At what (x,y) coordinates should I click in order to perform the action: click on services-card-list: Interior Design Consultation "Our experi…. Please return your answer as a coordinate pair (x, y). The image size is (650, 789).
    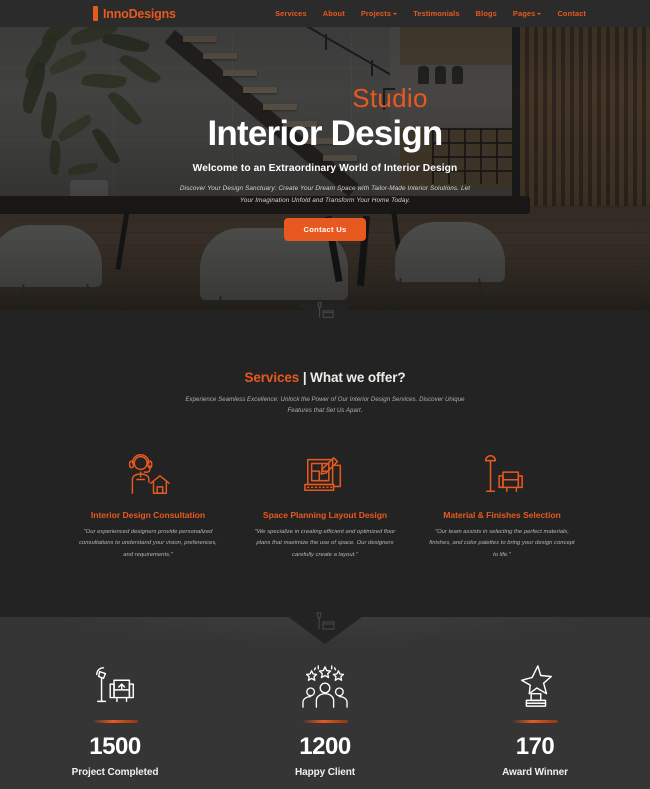
    Looking at the image, I should click on (325, 506).